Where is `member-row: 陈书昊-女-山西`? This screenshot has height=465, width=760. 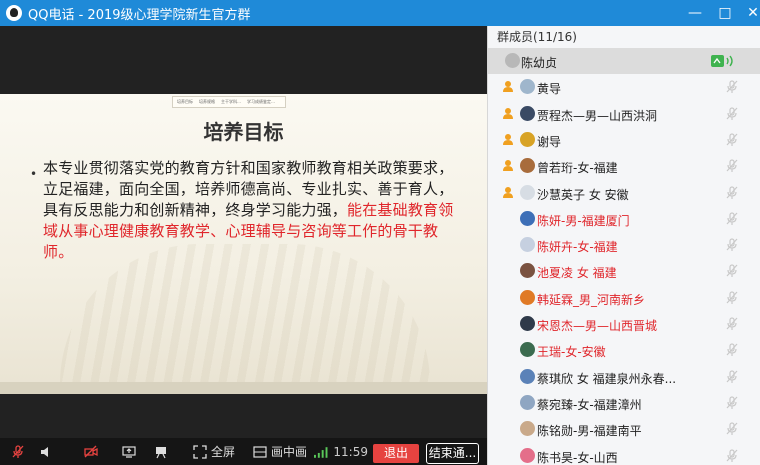 member-row: 陈书昊-女-山西 is located at coordinates (624, 454).